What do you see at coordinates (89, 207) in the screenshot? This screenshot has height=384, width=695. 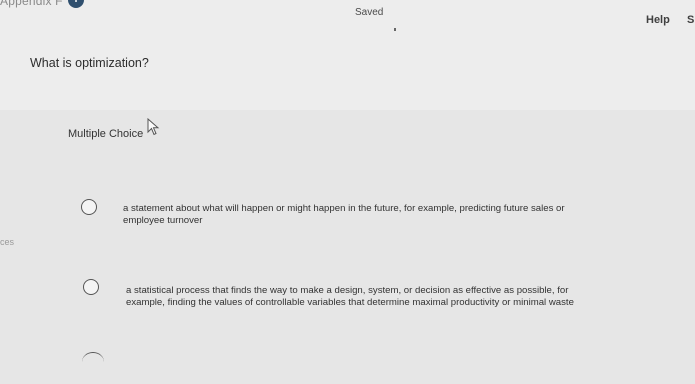 I see `option-1-radio` at bounding box center [89, 207].